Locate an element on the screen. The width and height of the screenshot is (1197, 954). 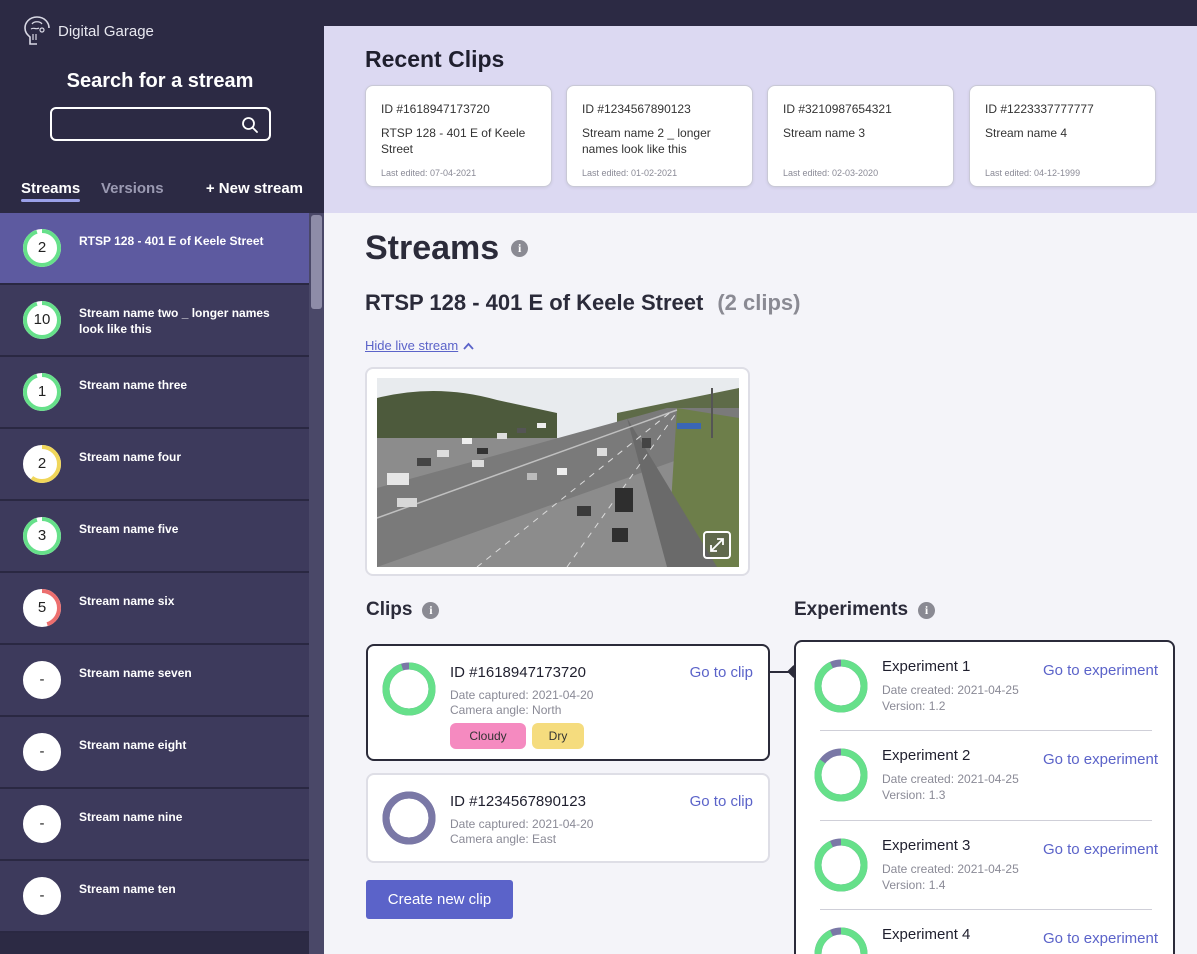
recent-clip-id: ID #1223337777777 is located at coordinates (1039, 109).